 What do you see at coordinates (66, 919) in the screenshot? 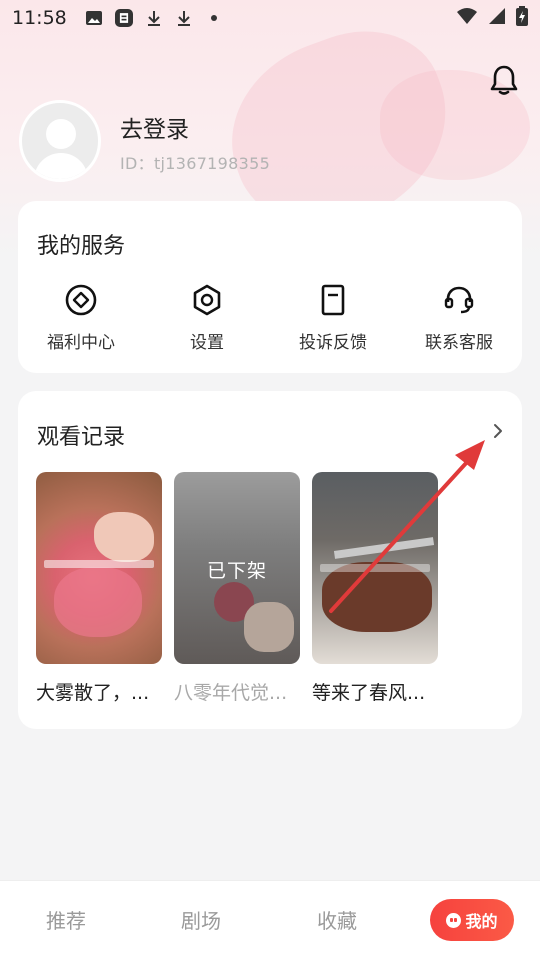
I see `nav-recommend: 推荐` at bounding box center [66, 919].